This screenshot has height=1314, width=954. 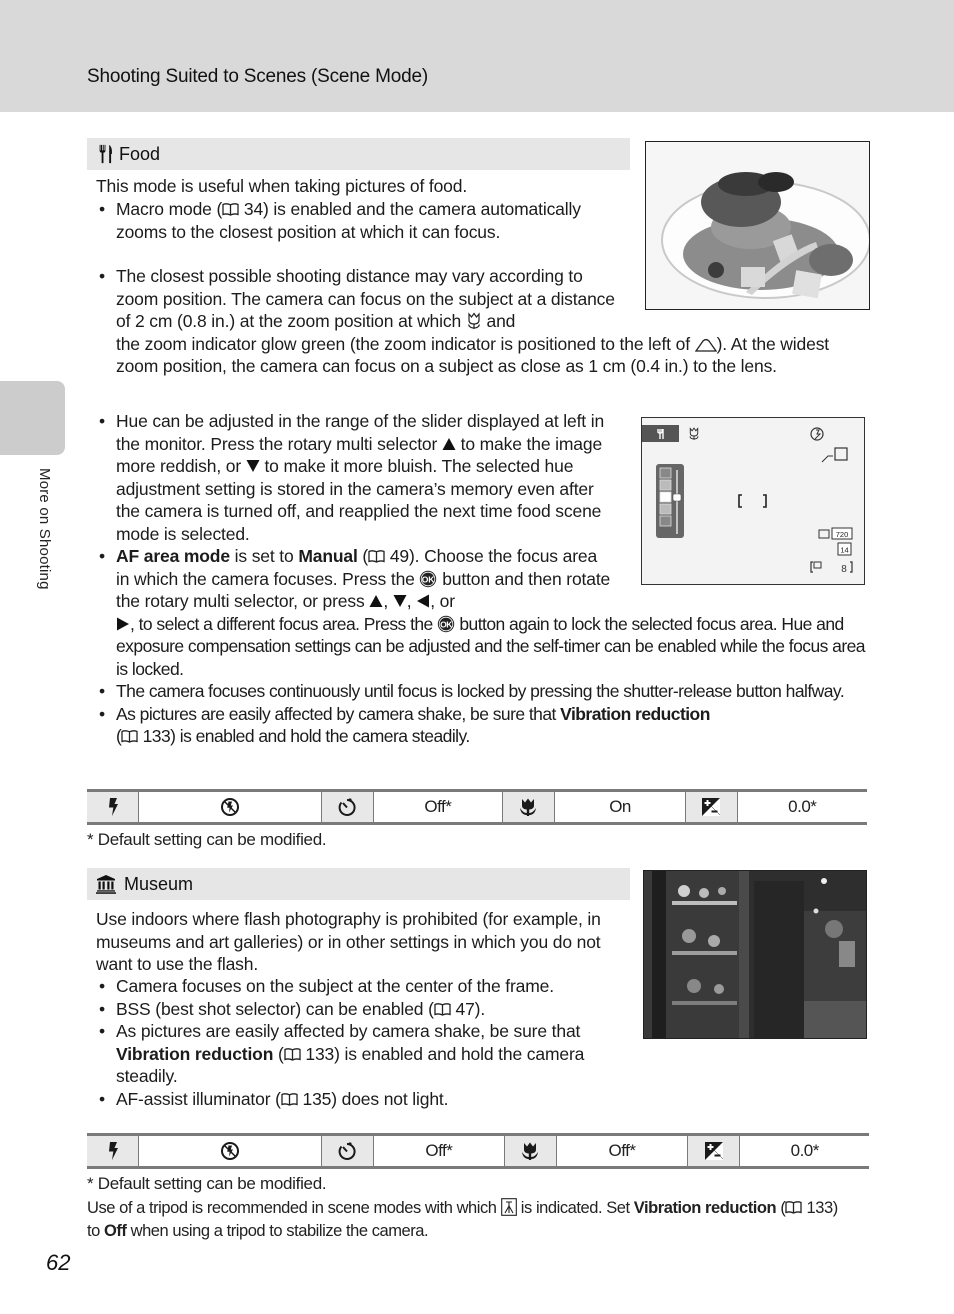 What do you see at coordinates (257, 76) in the screenshot?
I see `page-header-title: Shooting Suited to Scenes (Scene Mode)` at bounding box center [257, 76].